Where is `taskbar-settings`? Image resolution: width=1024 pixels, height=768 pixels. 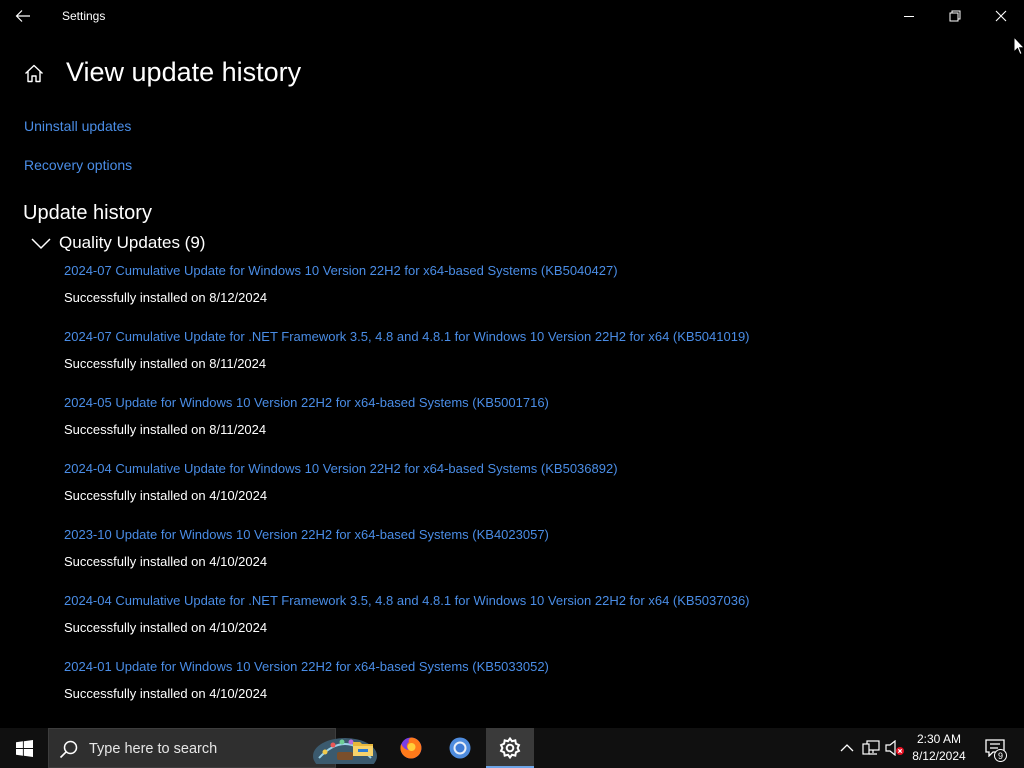
taskbar-settings is located at coordinates (510, 748).